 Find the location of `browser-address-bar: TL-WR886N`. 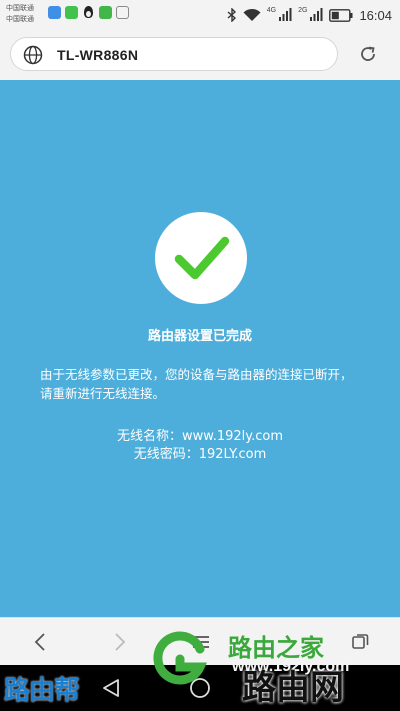

browser-address-bar: TL-WR886N is located at coordinates (200, 55).